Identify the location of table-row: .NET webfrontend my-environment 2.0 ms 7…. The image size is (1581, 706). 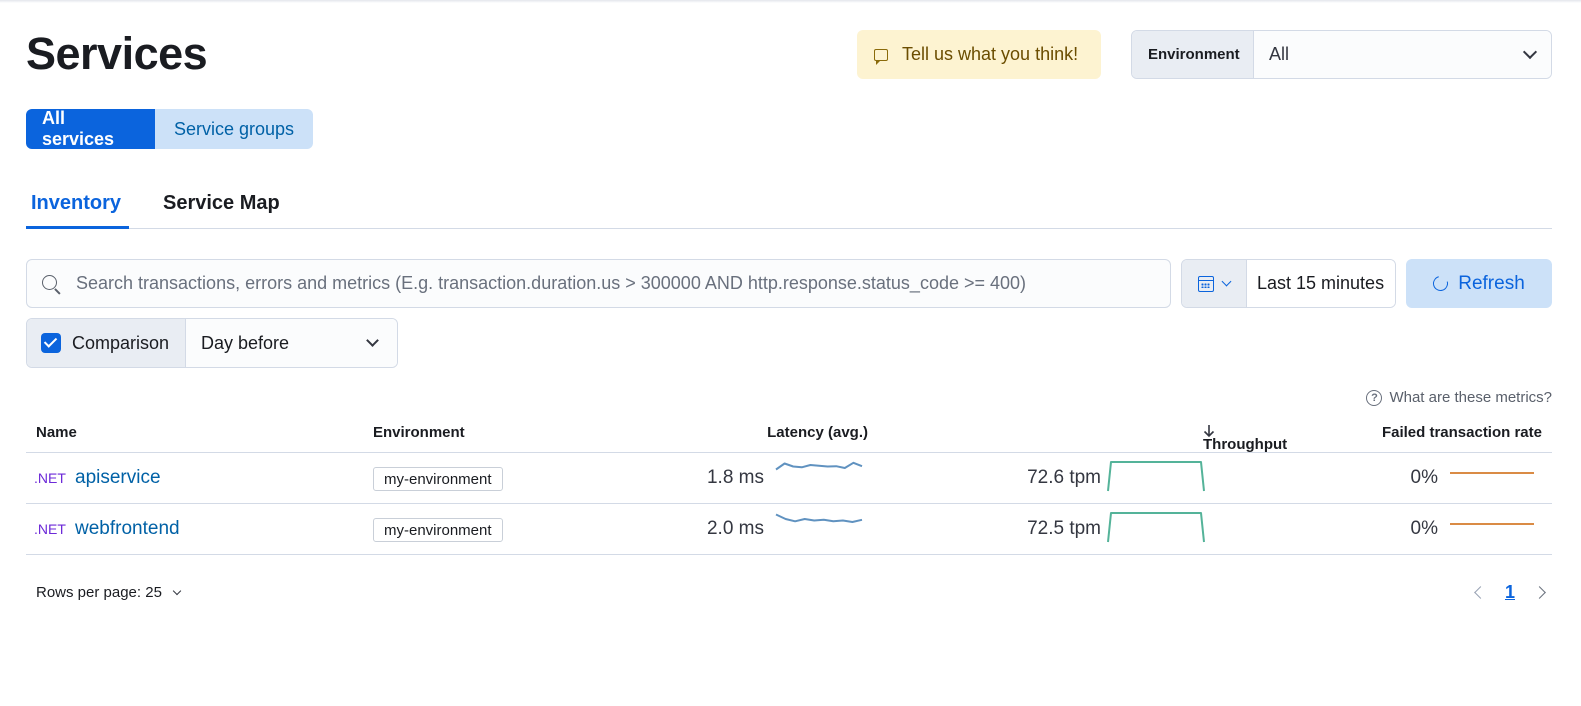
(789, 529).